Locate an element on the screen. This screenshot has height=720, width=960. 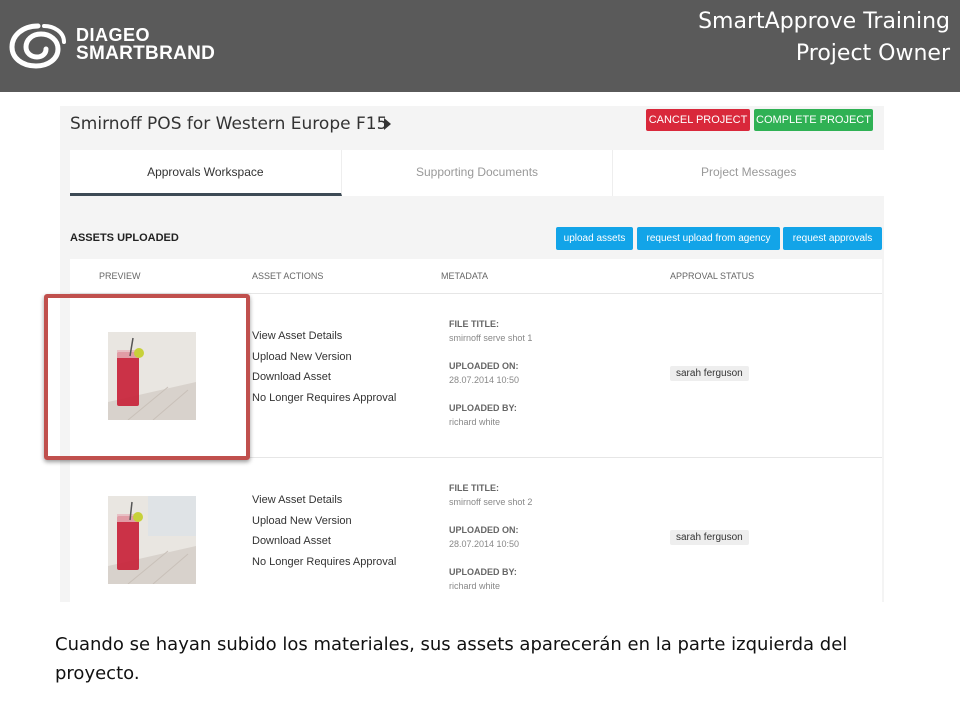
asset-preview-thumbnail is located at coordinates (152, 540).